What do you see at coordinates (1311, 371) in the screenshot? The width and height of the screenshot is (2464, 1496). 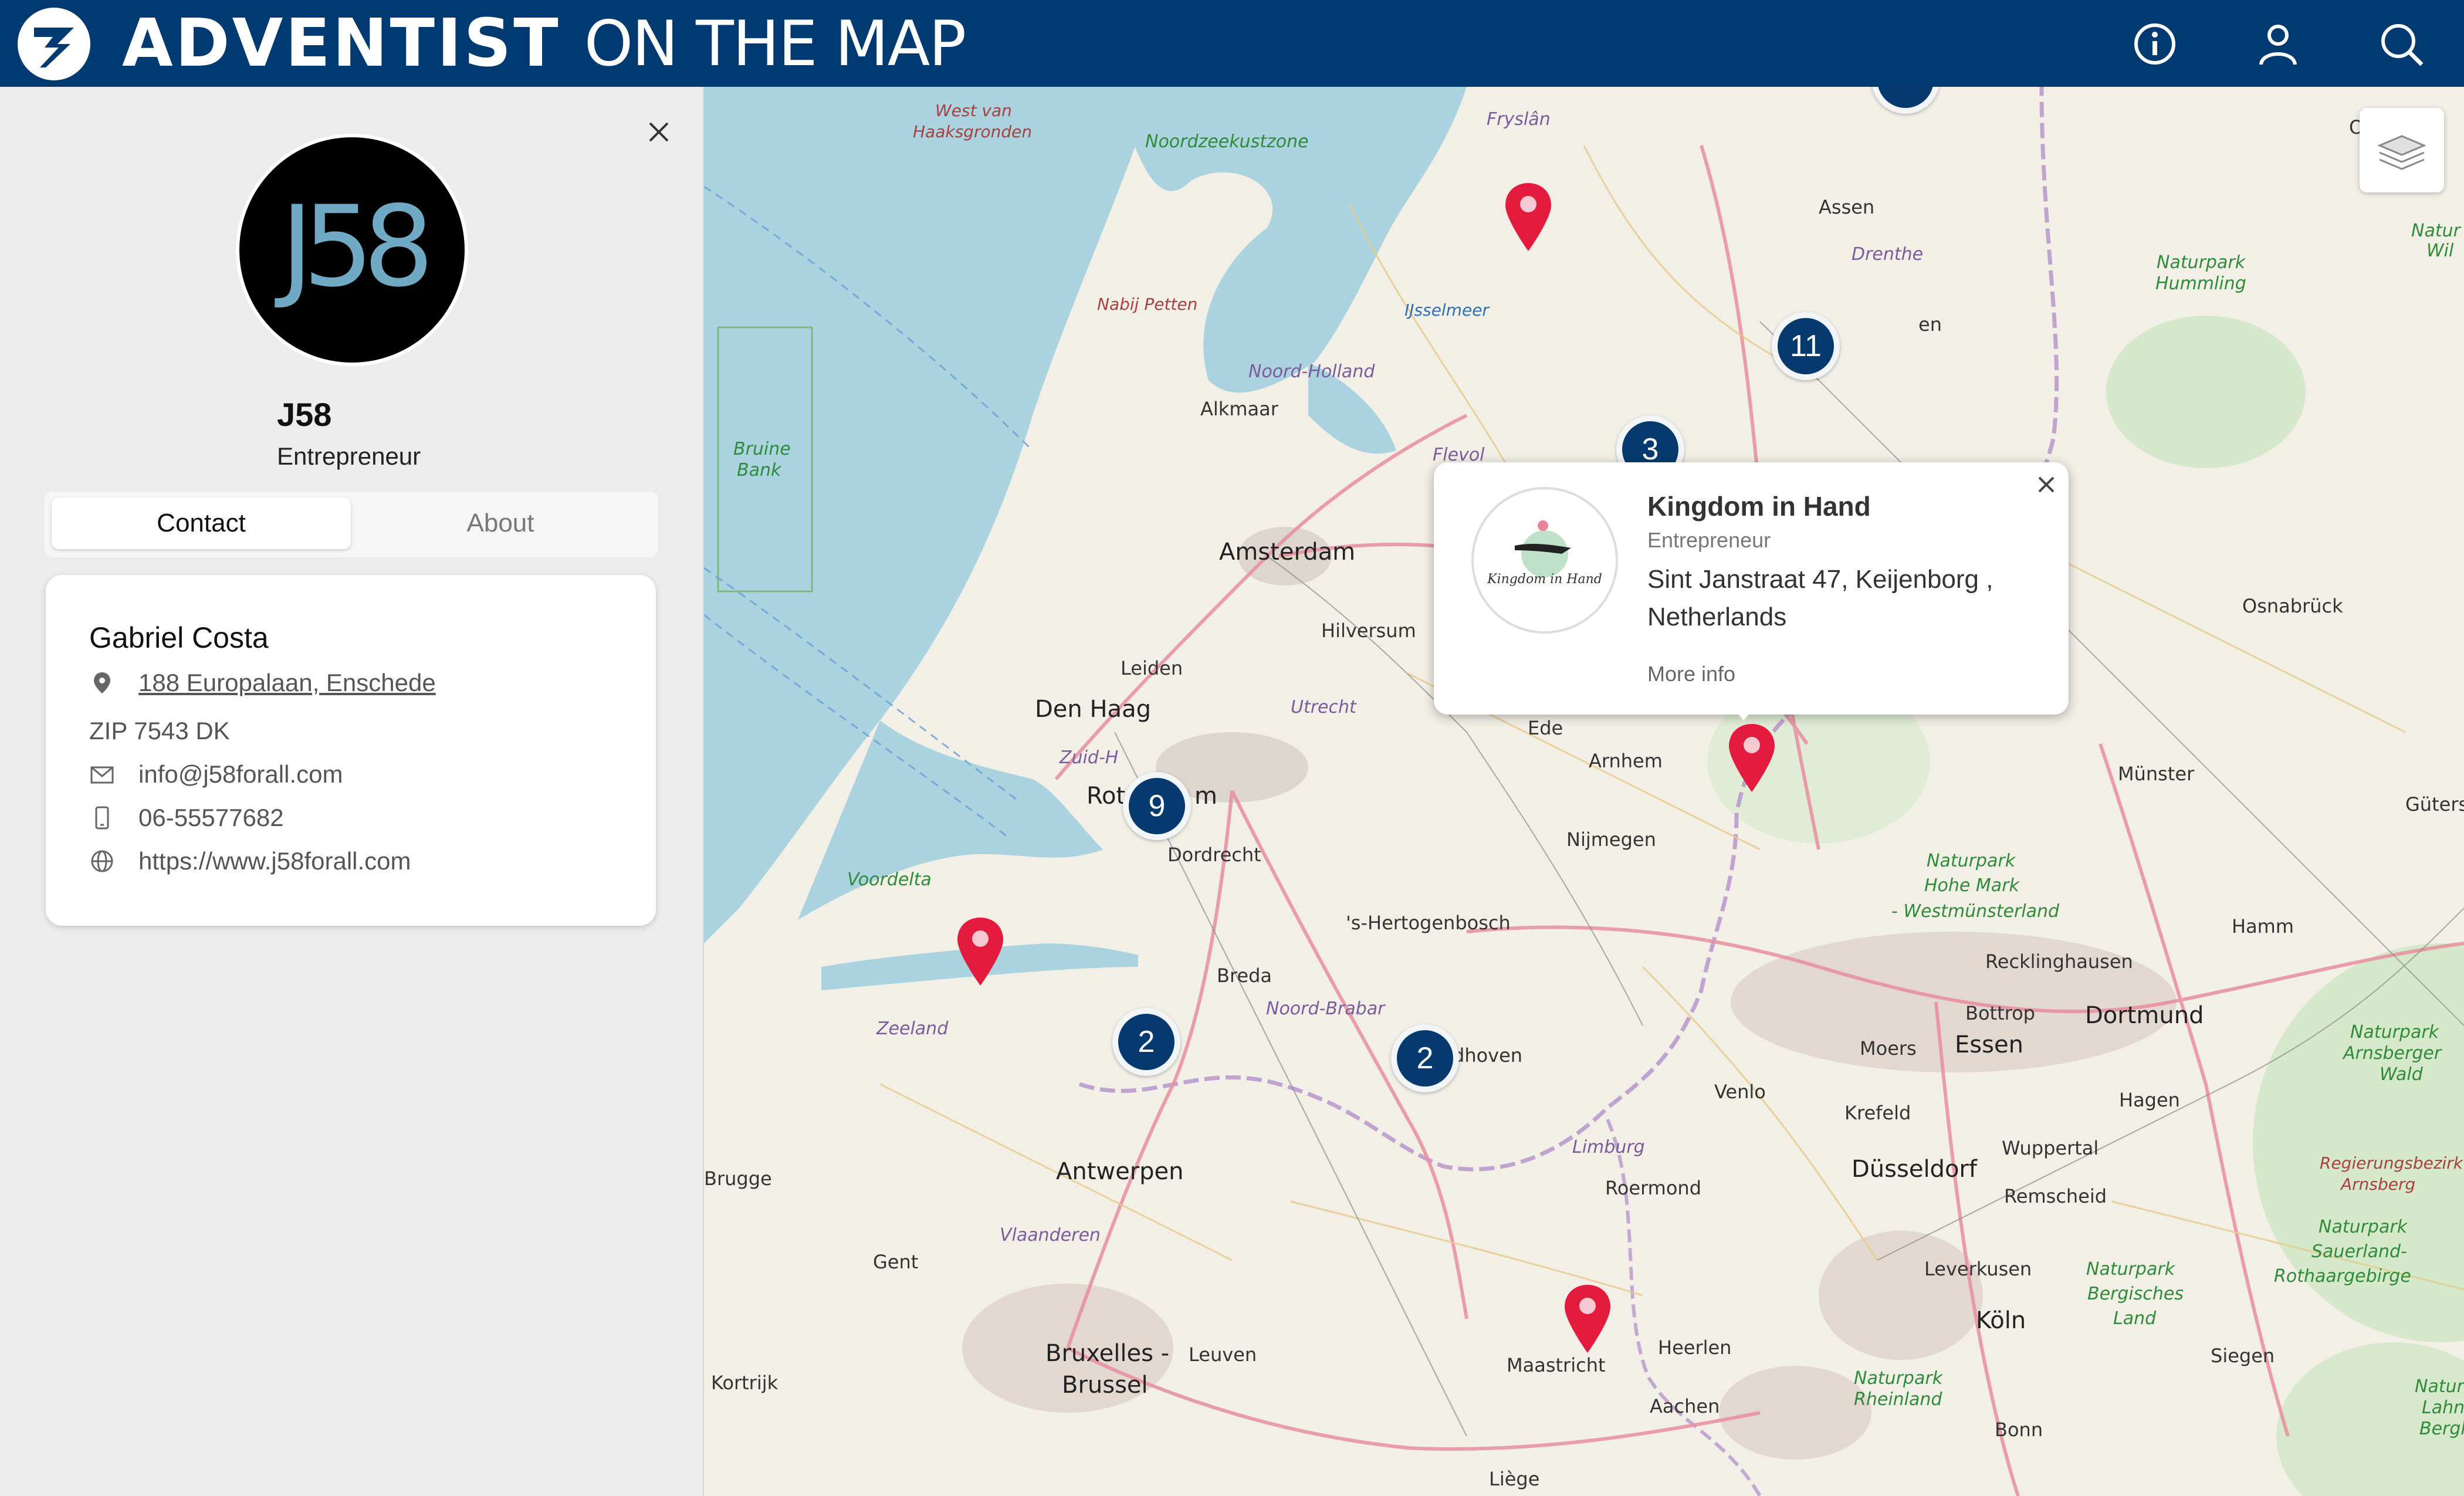 I see `map-label-noord-holland: Noord-Holland` at bounding box center [1311, 371].